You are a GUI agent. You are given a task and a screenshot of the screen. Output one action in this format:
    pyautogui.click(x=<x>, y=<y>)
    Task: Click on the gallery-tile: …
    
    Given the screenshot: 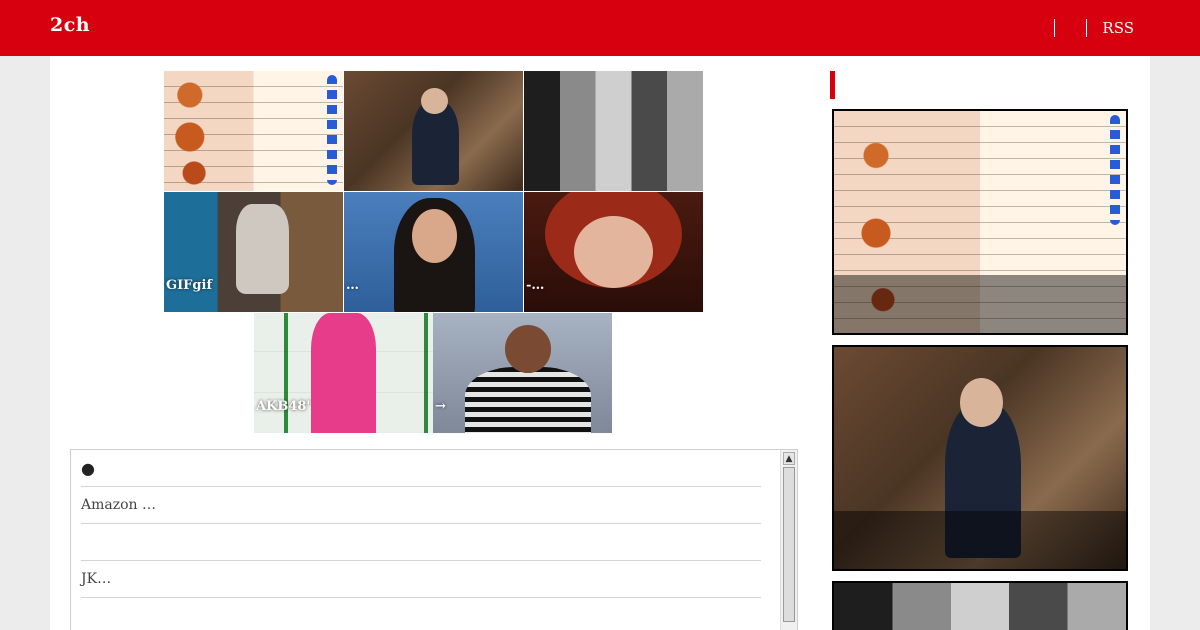 What is the action you would take?
    pyautogui.click(x=433, y=252)
    